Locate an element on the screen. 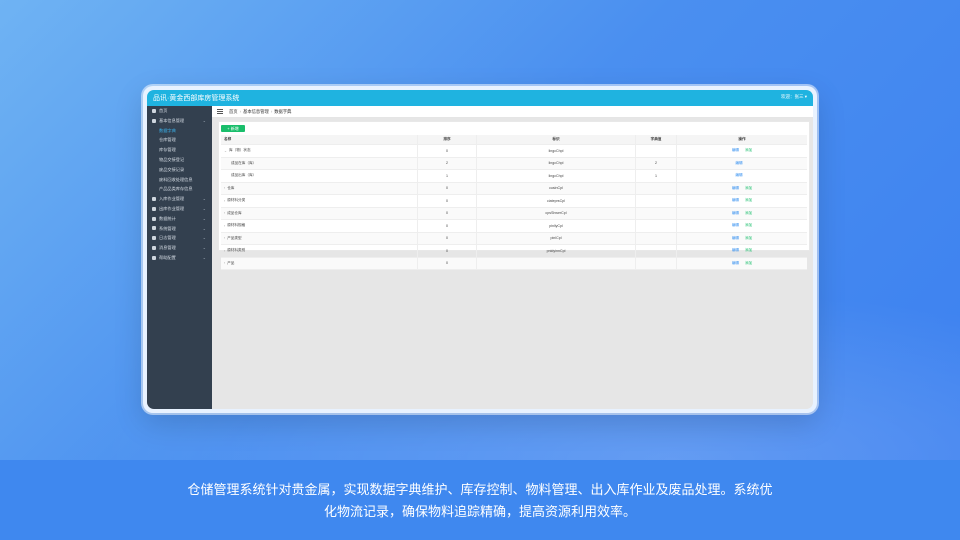  cell-code: cpsShwerCpl is located at coordinates (556, 213).